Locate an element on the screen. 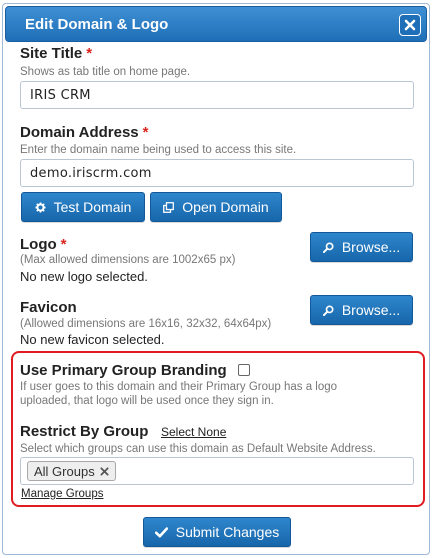 Image resolution: width=434 pixels, height=558 pixels. check-icon is located at coordinates (161, 532).